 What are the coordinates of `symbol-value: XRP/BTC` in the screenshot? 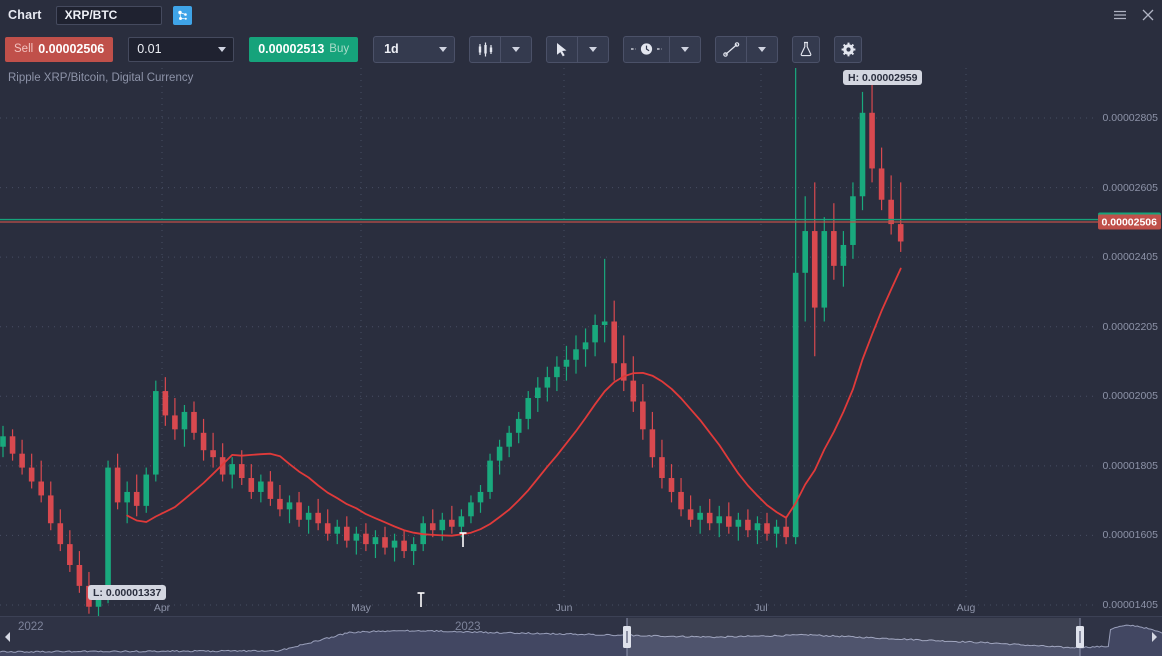 It's located at (91, 15).